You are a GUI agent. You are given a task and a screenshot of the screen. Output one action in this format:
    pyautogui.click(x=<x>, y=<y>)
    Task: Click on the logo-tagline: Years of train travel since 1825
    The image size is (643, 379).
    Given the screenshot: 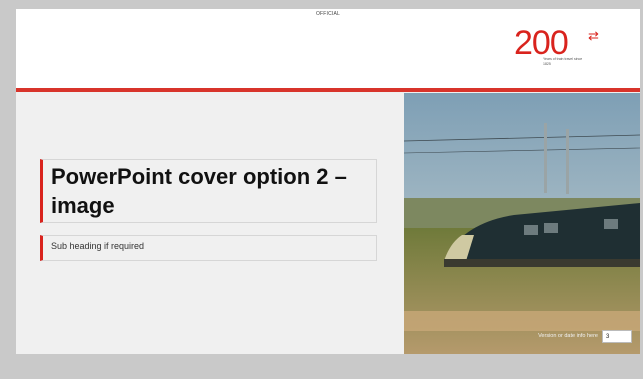 What is the action you would take?
    pyautogui.click(x=563, y=61)
    